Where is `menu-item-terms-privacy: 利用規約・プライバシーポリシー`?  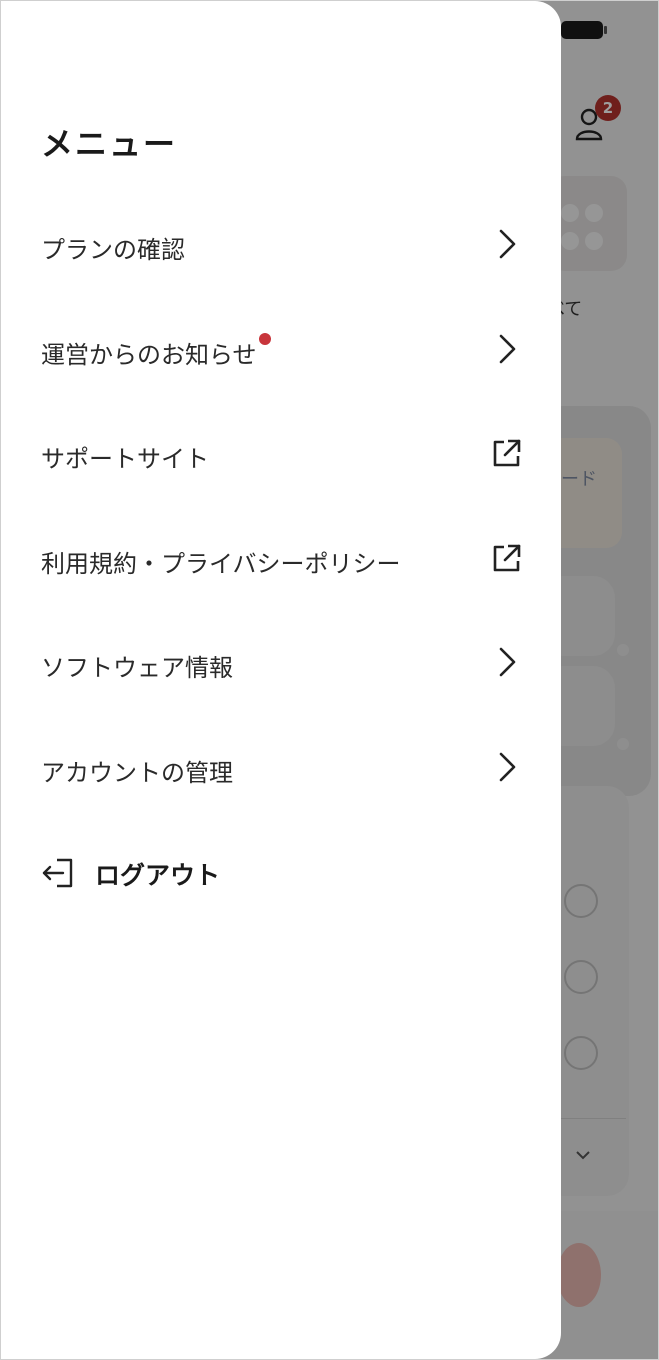
menu-item-terms-privacy: 利用規約・プライバシーポリシー is located at coordinates (281, 560).